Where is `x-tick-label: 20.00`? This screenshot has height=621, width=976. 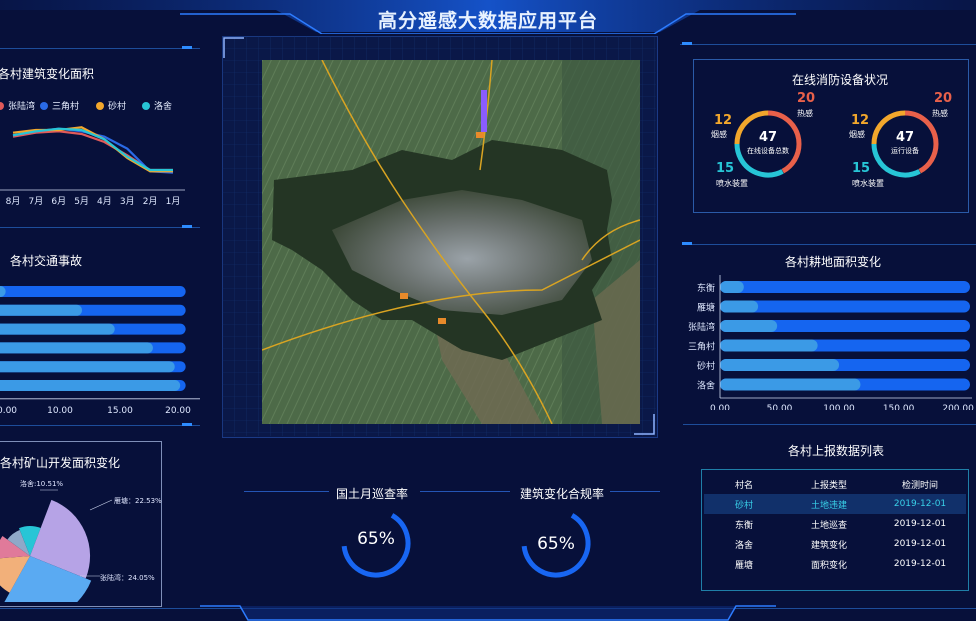
x-tick-label: 20.00 is located at coordinates (178, 410).